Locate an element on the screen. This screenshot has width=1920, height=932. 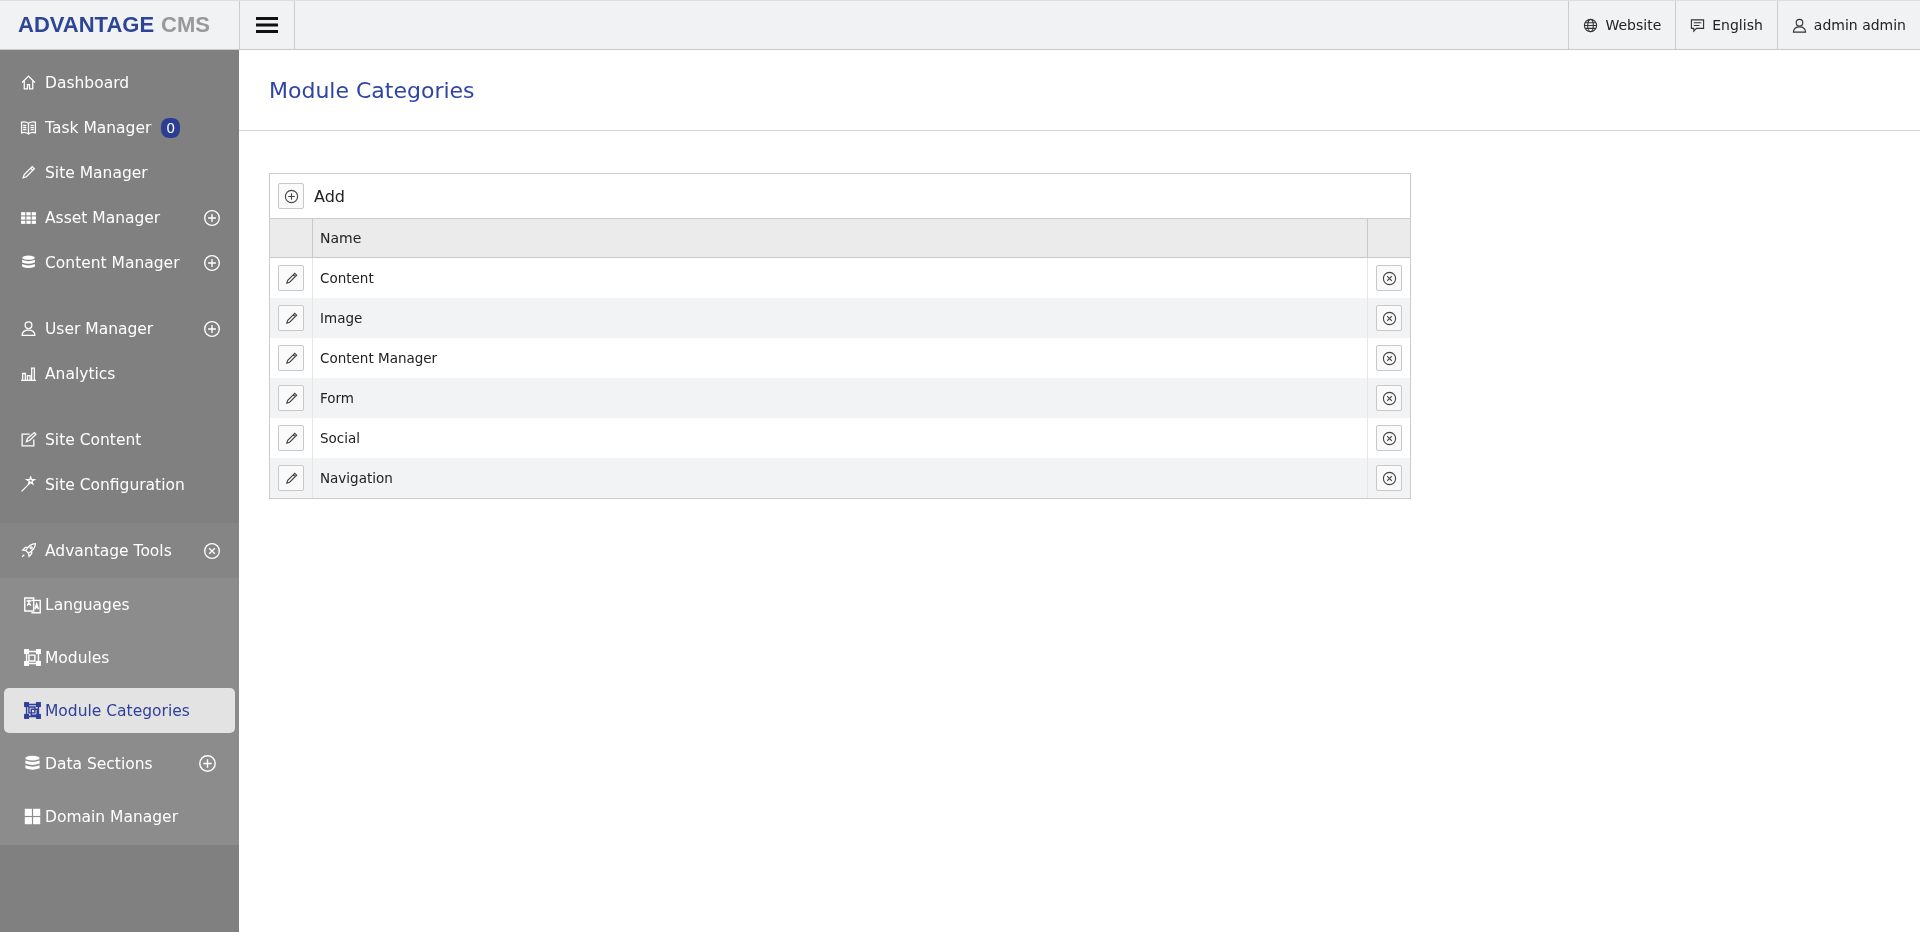
sidebar-item: Site Configuration is located at coordinates (115, 484).